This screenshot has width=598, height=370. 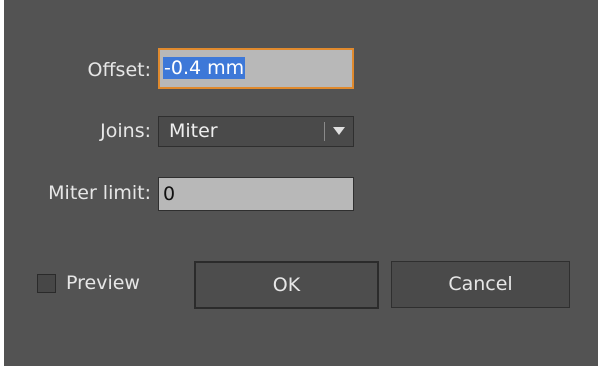 What do you see at coordinates (256, 194) in the screenshot?
I see `miter-limit-input: 0` at bounding box center [256, 194].